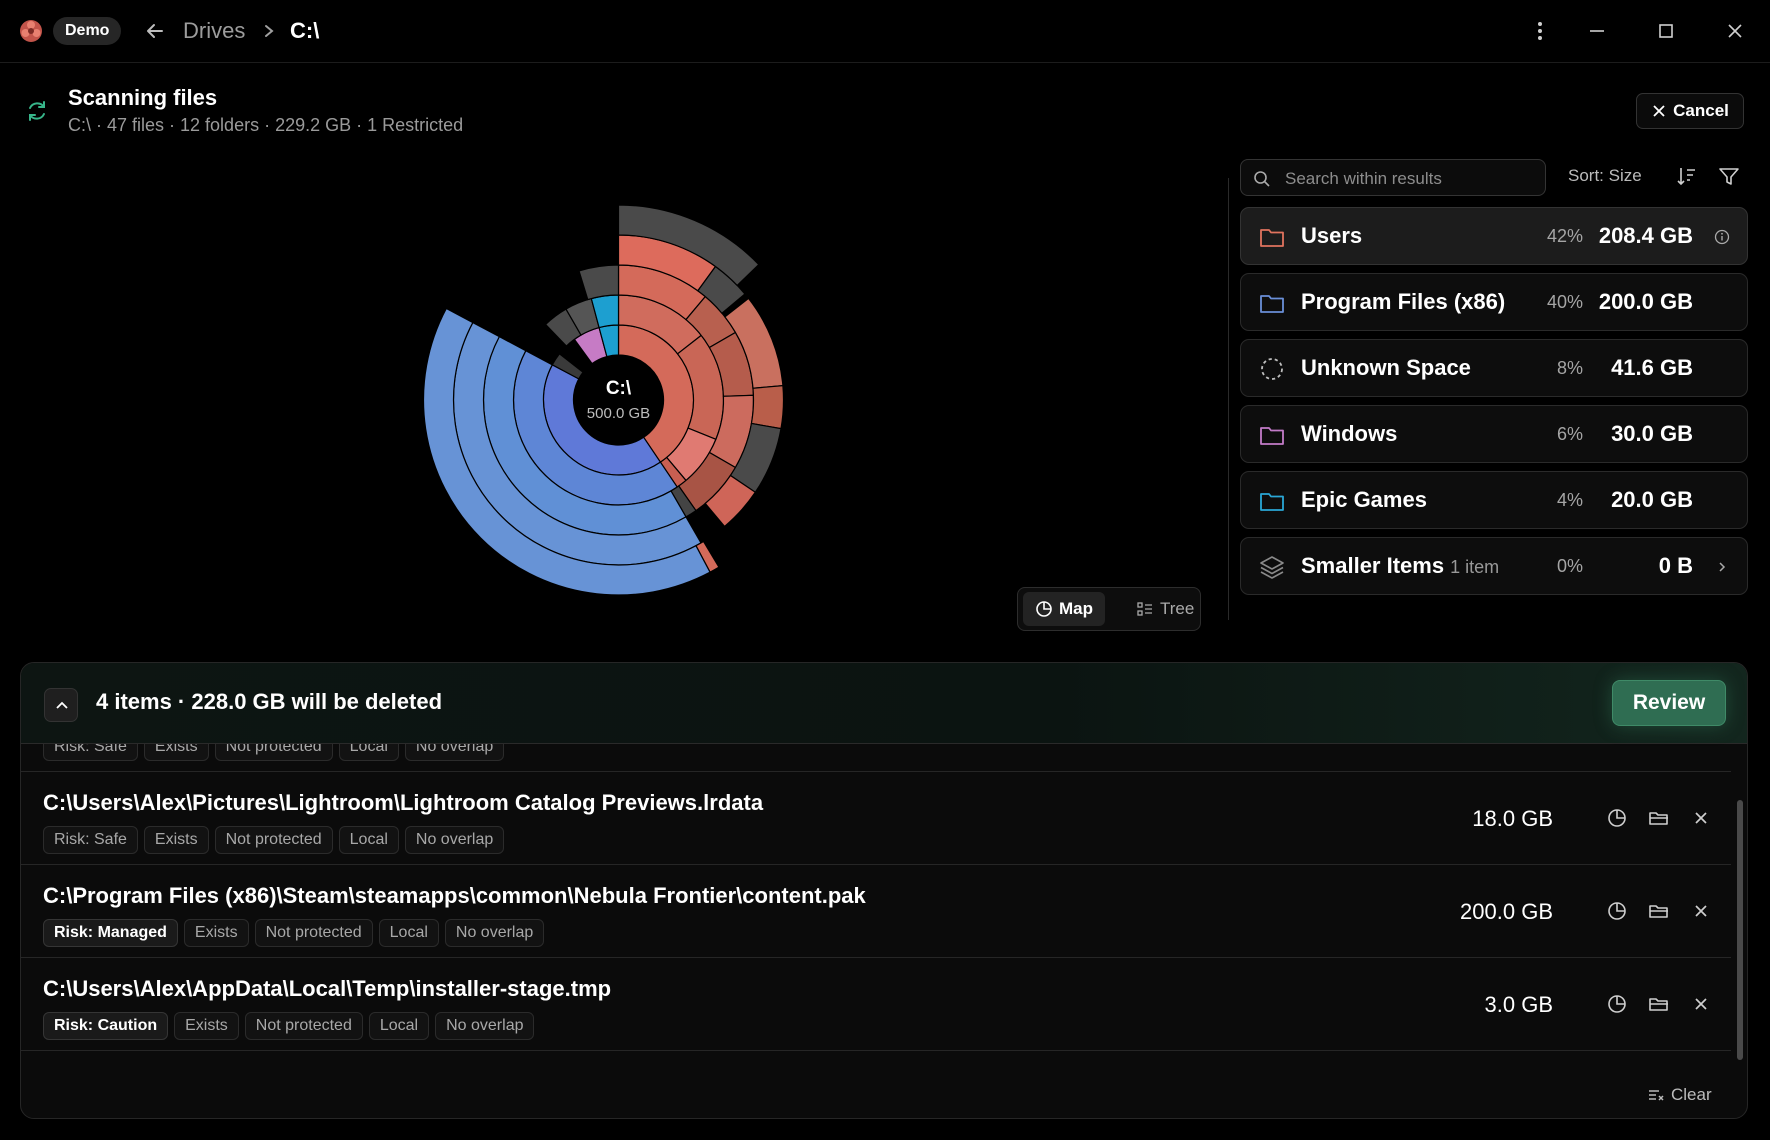 Image resolution: width=1770 pixels, height=1140 pixels. Describe the element at coordinates (1691, 1094) in the screenshot. I see `clear-label: Clear` at that location.